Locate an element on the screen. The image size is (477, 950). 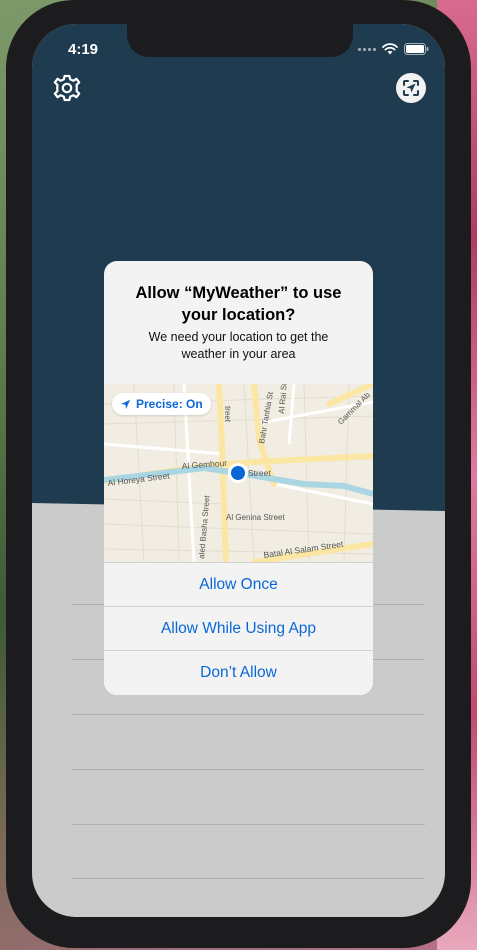
precise-toggle: Precise: On is located at coordinates (161, 404).